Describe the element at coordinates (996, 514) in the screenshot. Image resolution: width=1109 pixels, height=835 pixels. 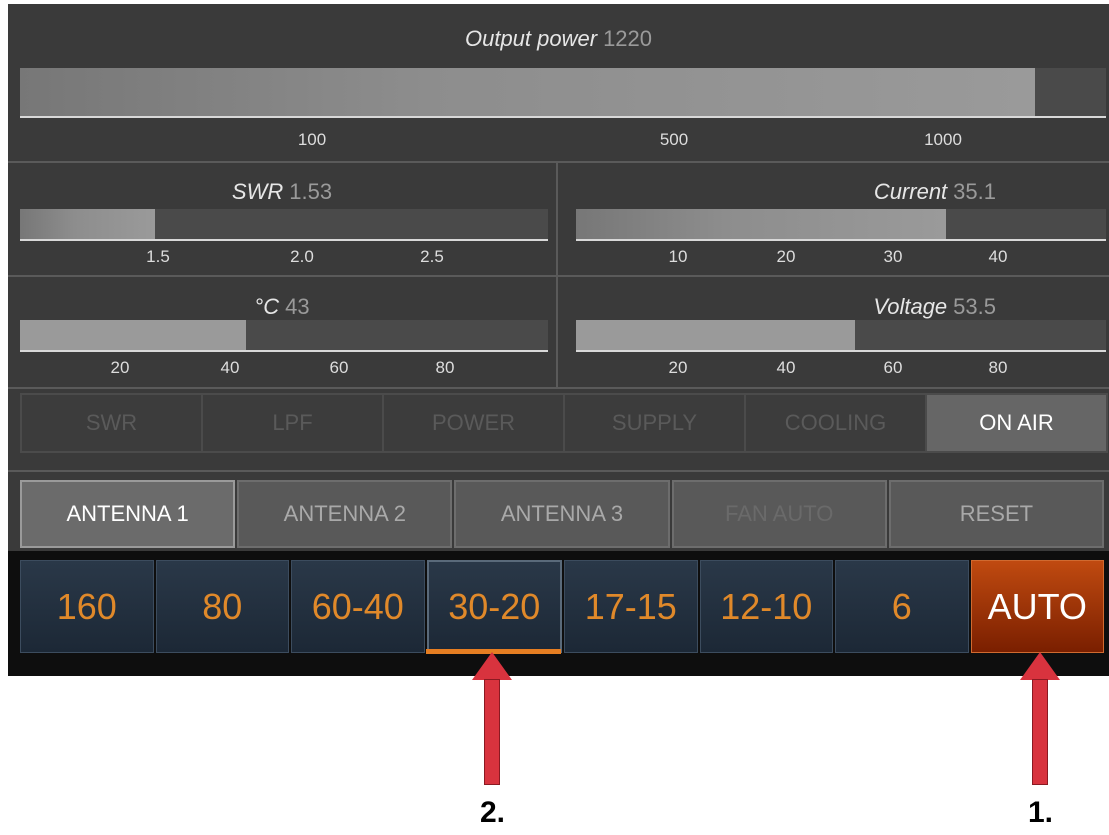
I see `reset-button: RESET` at that location.